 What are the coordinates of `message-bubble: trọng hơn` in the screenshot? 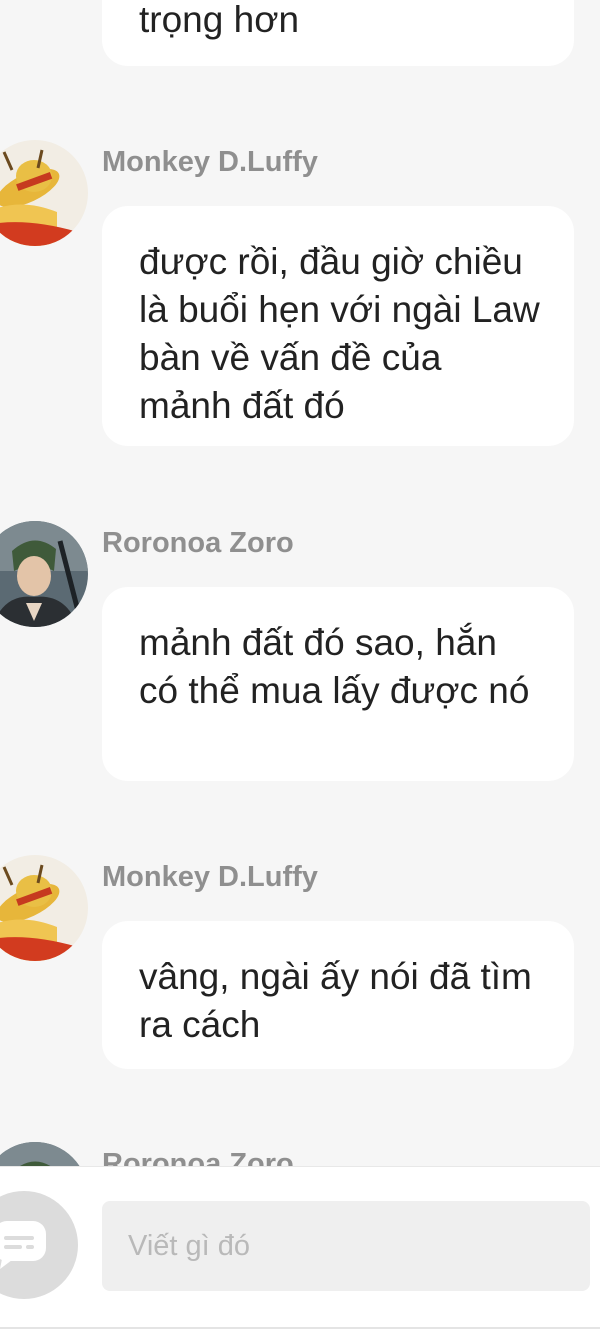 It's located at (338, 33).